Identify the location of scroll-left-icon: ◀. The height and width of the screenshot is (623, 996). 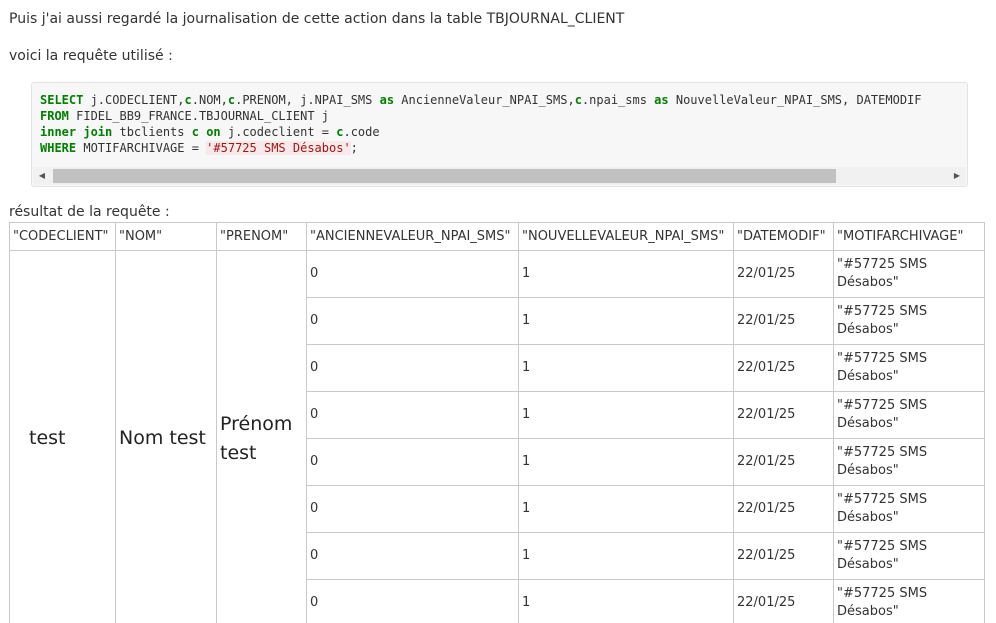
(42, 176).